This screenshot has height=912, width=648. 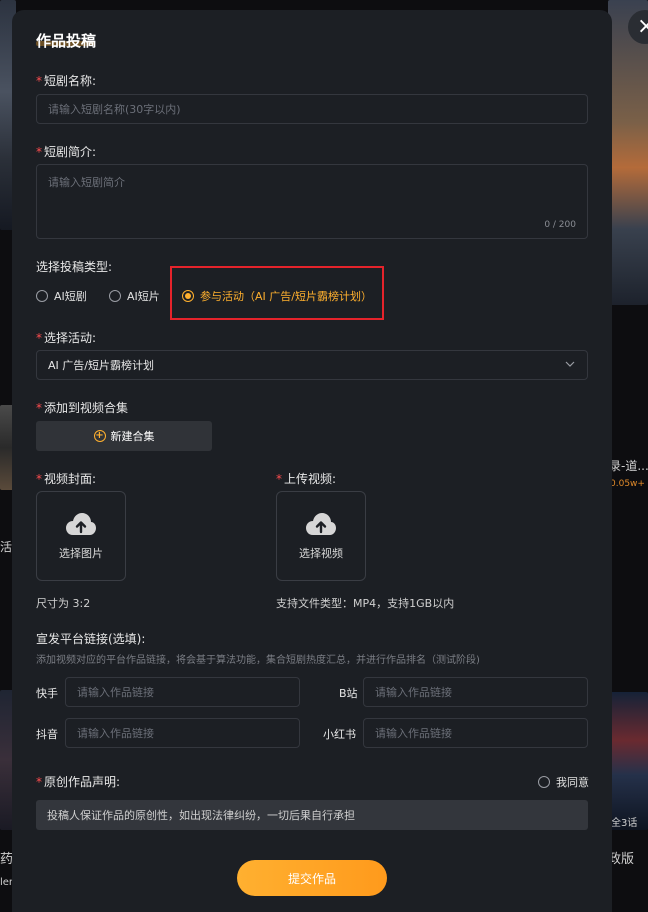 I want to click on chevron-down-icon, so click(x=570, y=364).